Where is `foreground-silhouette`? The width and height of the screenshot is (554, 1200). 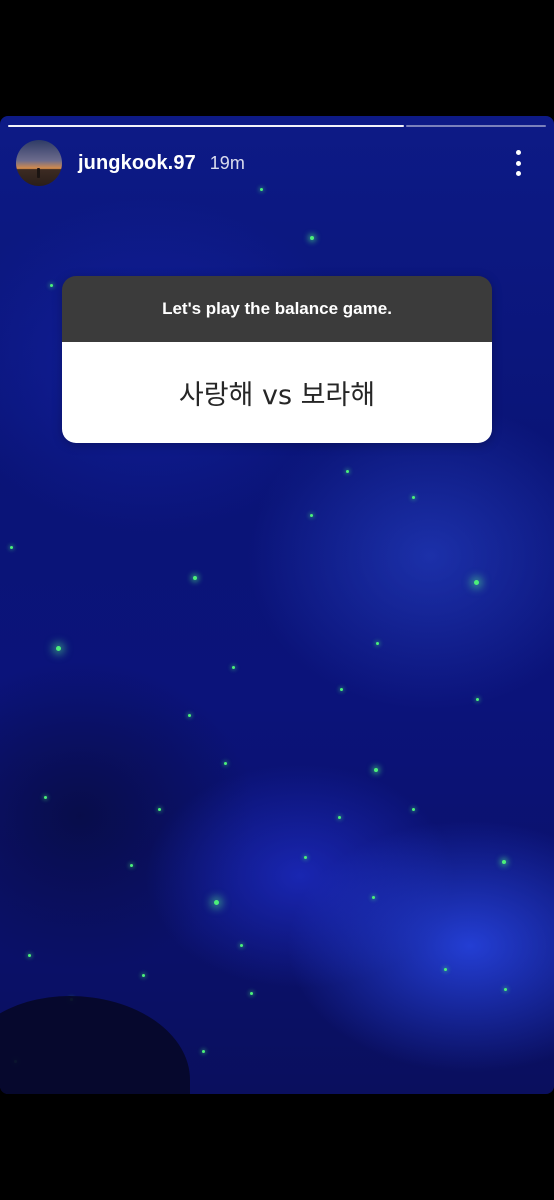 foreground-silhouette is located at coordinates (95, 1045).